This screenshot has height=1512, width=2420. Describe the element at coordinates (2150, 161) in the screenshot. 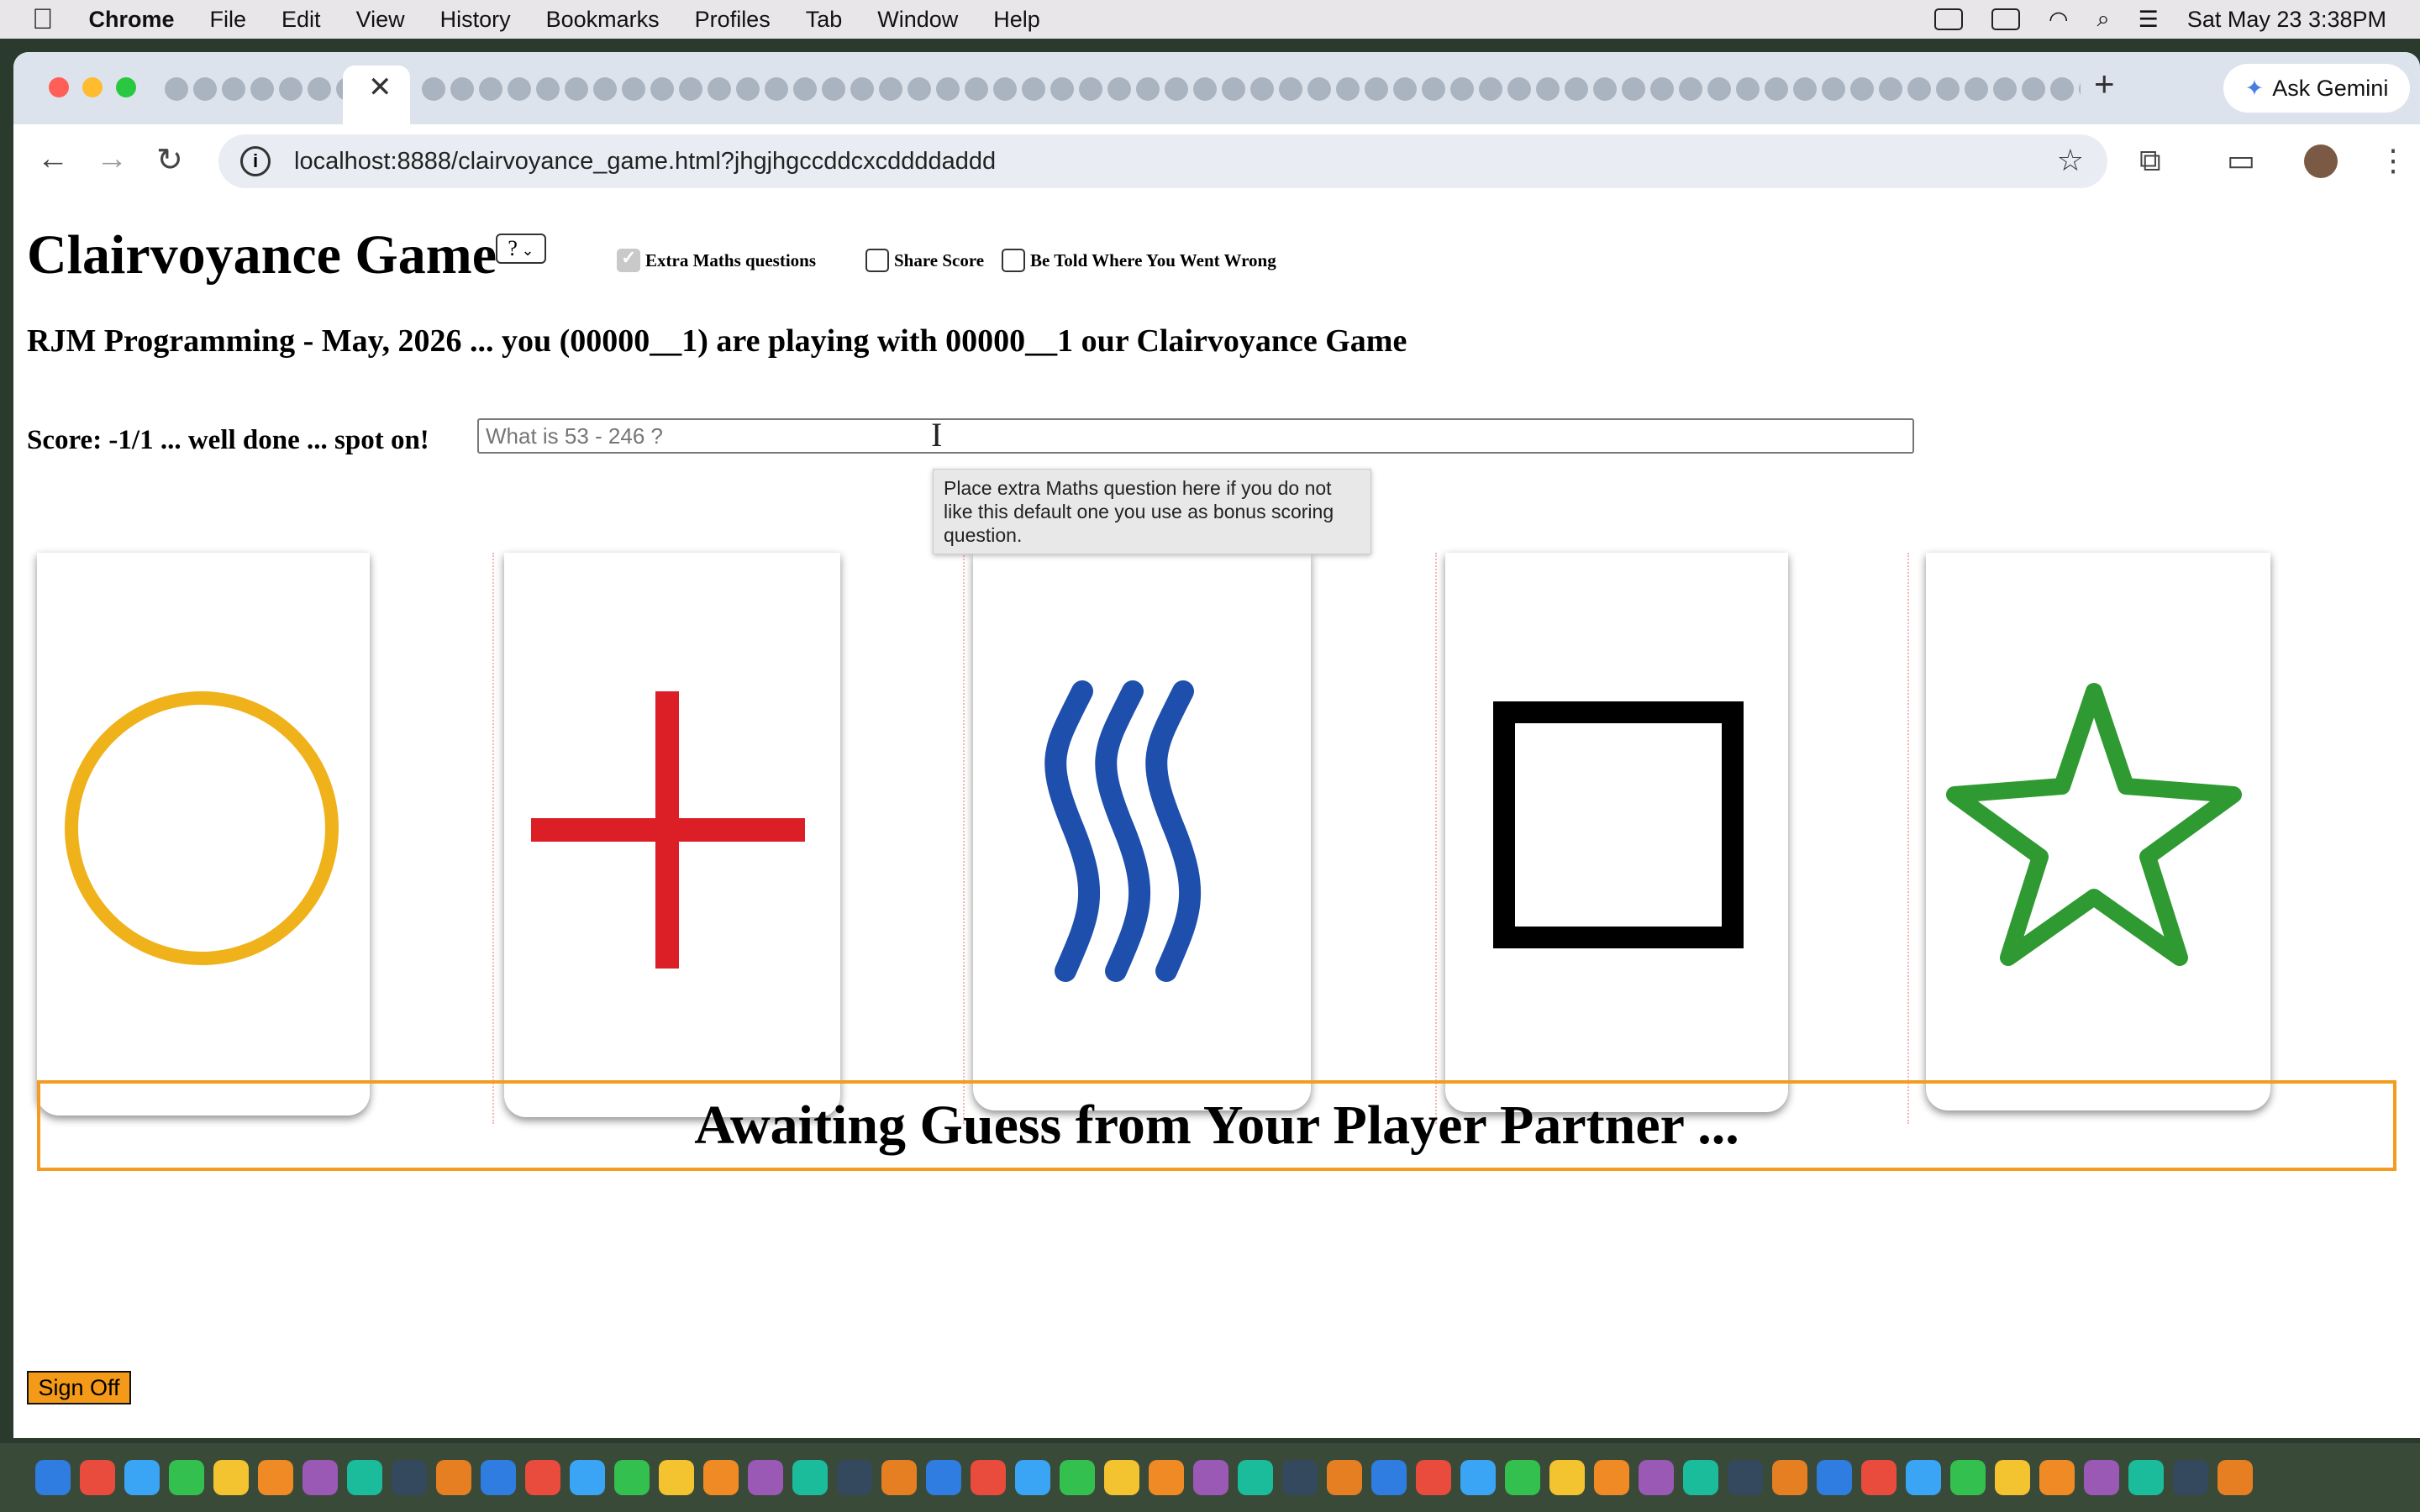

I see `extensions-icon: ⧉` at that location.